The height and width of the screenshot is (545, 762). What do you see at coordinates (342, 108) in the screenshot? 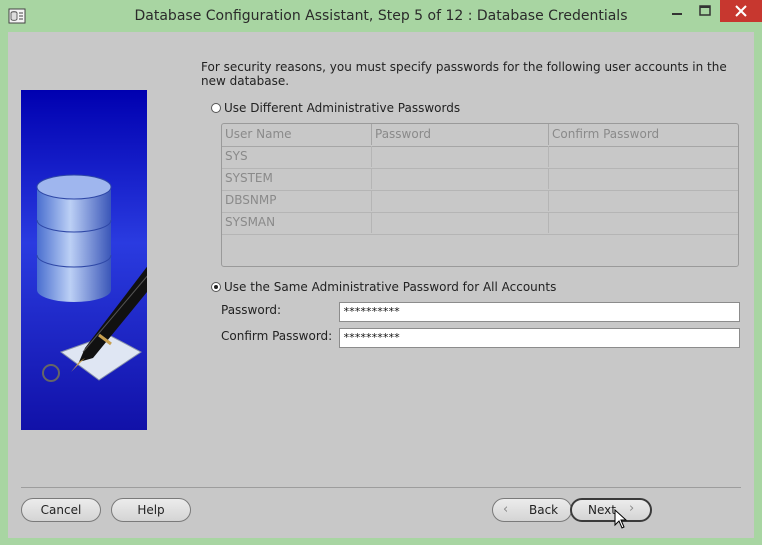
I see `radio-different-label: Use Different Administrative Passwords` at bounding box center [342, 108].